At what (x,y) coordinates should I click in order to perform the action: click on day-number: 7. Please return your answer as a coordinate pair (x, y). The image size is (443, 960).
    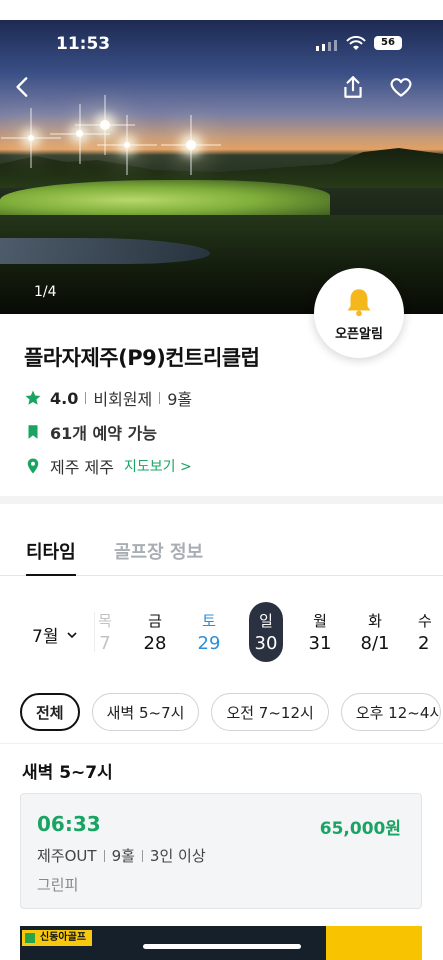
    Looking at the image, I should click on (105, 643).